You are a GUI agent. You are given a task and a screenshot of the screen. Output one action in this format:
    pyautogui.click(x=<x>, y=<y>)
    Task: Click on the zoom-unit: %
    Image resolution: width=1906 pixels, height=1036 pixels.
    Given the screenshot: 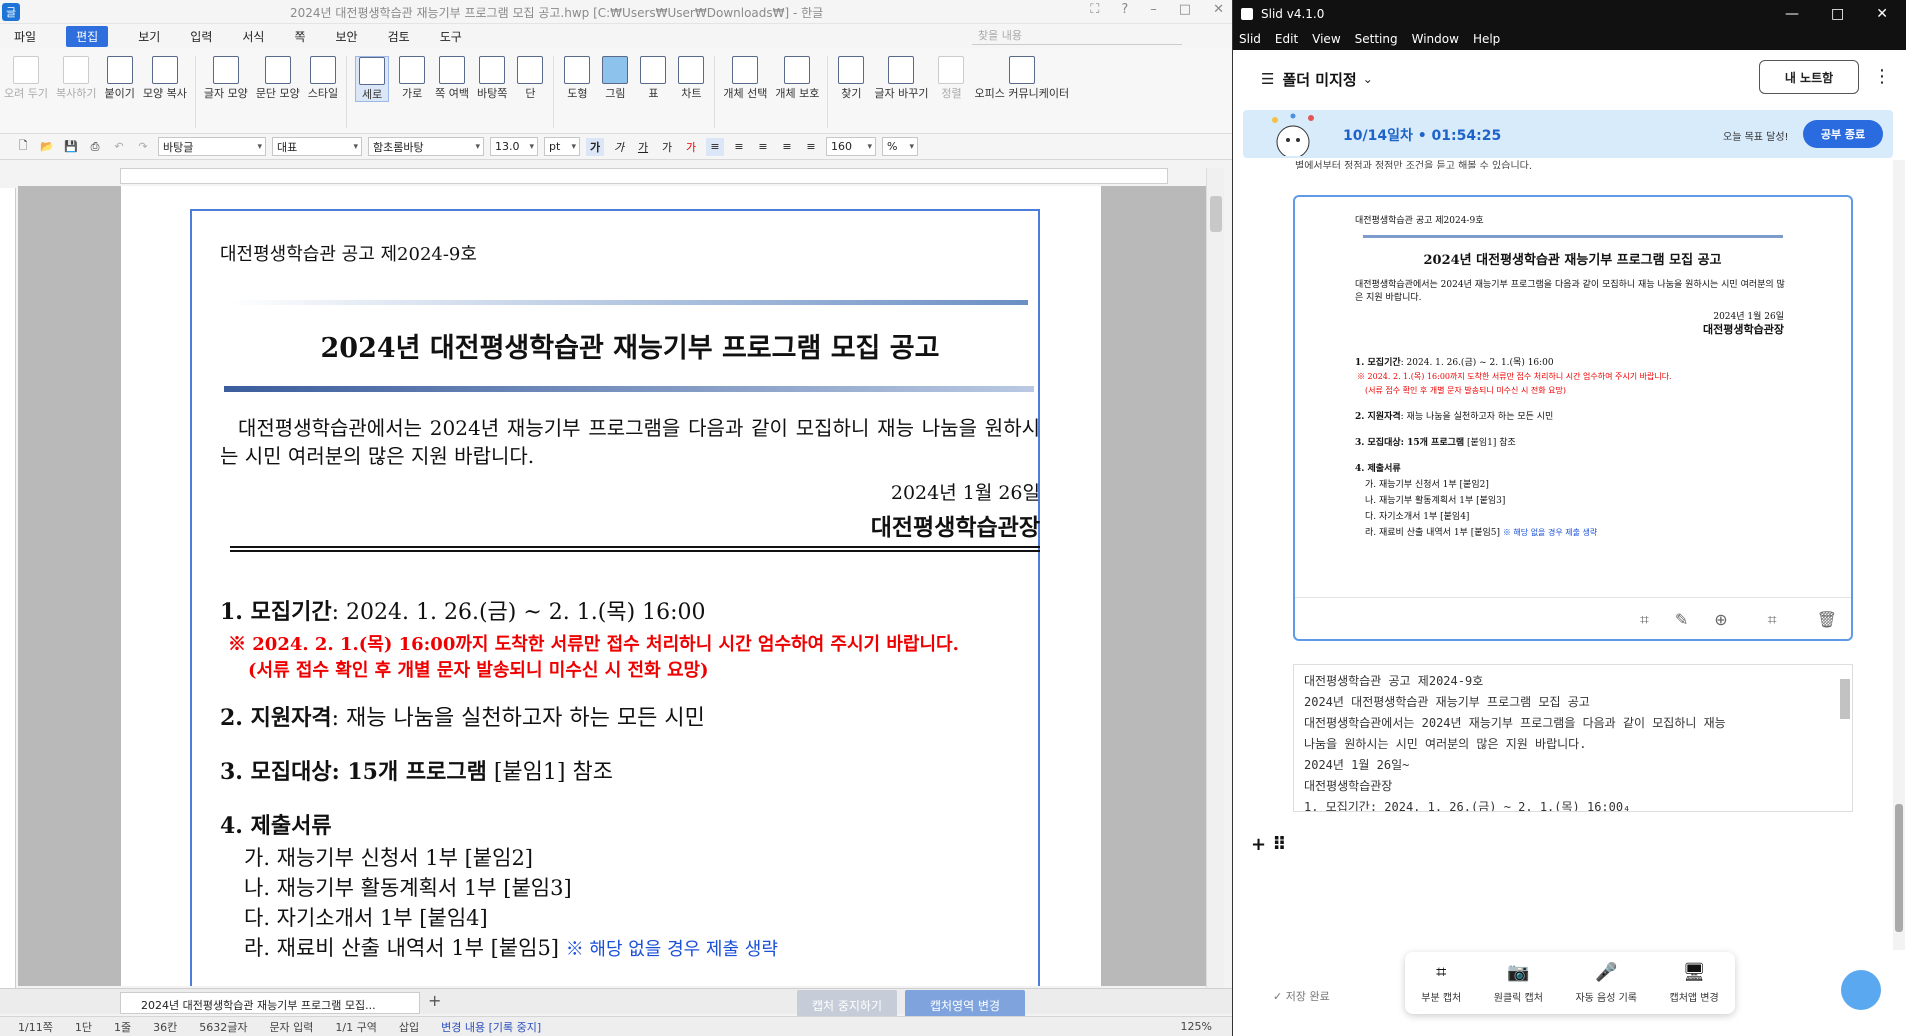 What is the action you would take?
    pyautogui.click(x=900, y=146)
    